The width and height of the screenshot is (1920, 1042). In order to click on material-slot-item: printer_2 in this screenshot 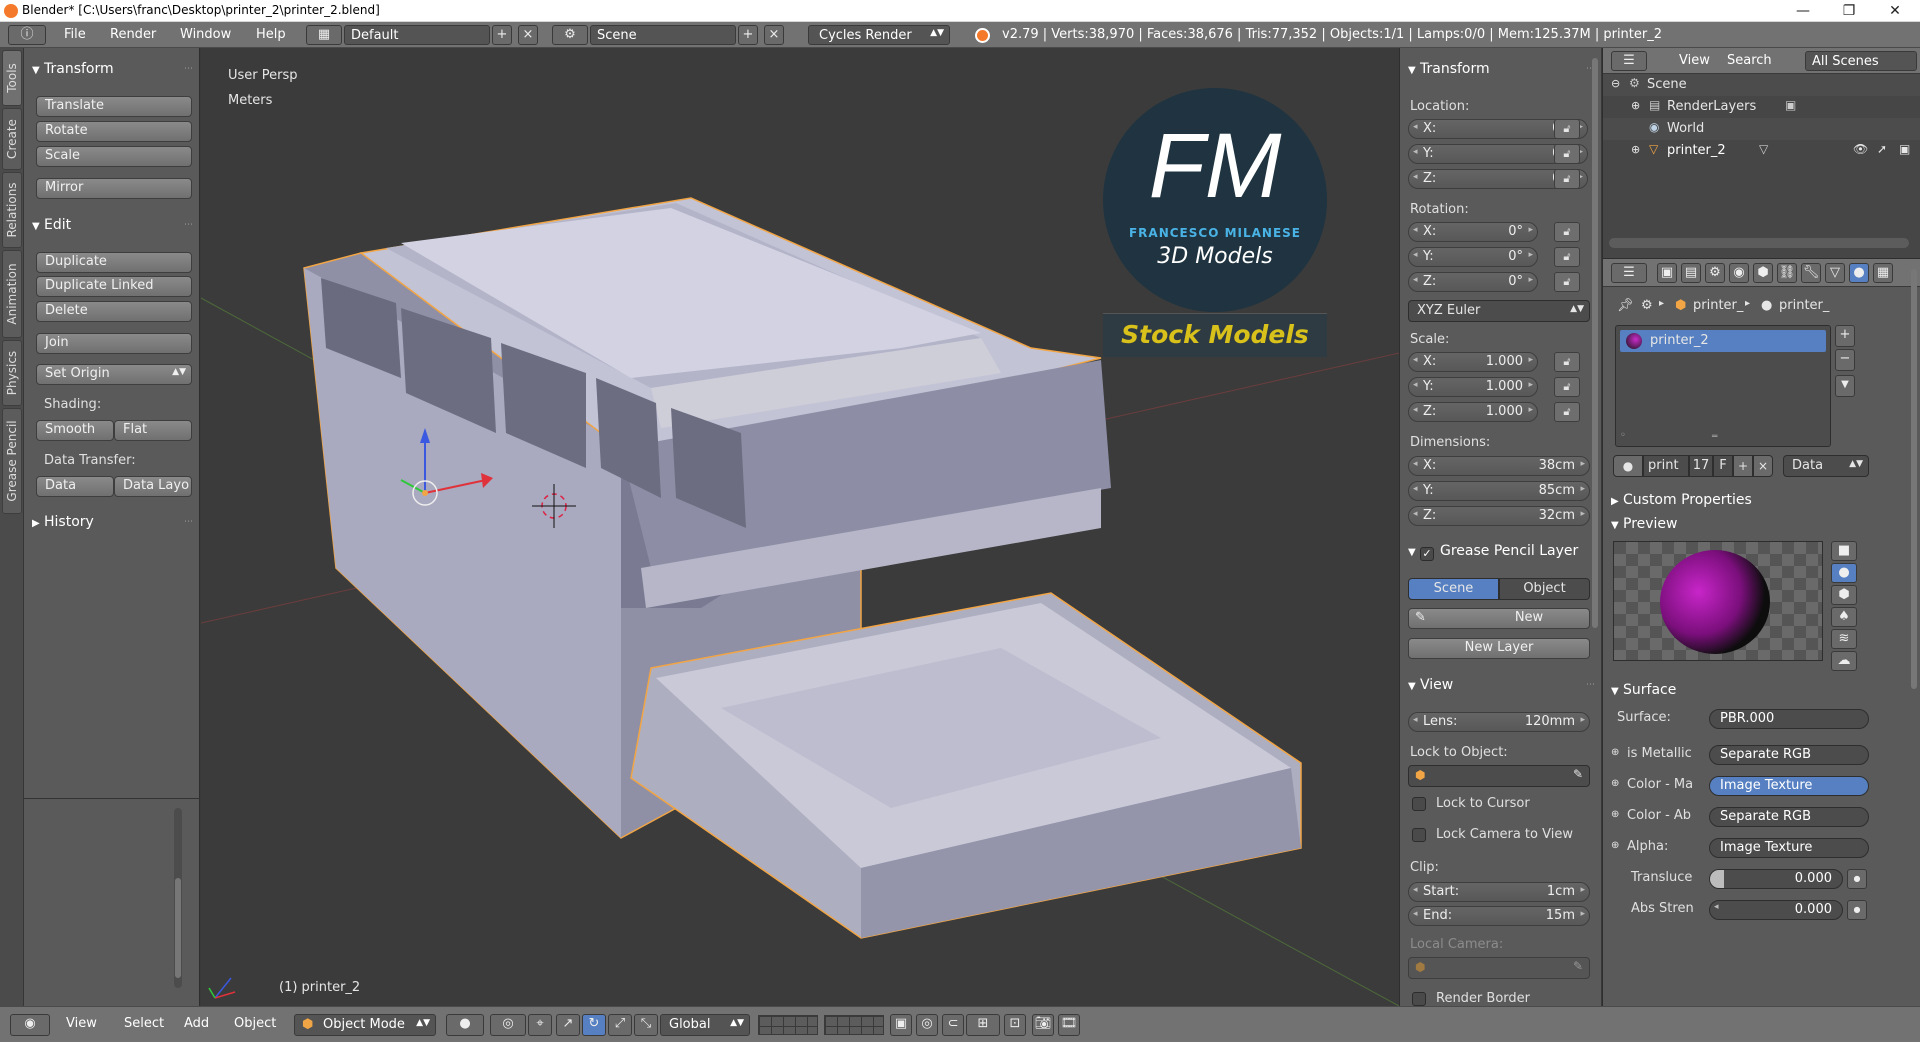, I will do `click(1723, 341)`.